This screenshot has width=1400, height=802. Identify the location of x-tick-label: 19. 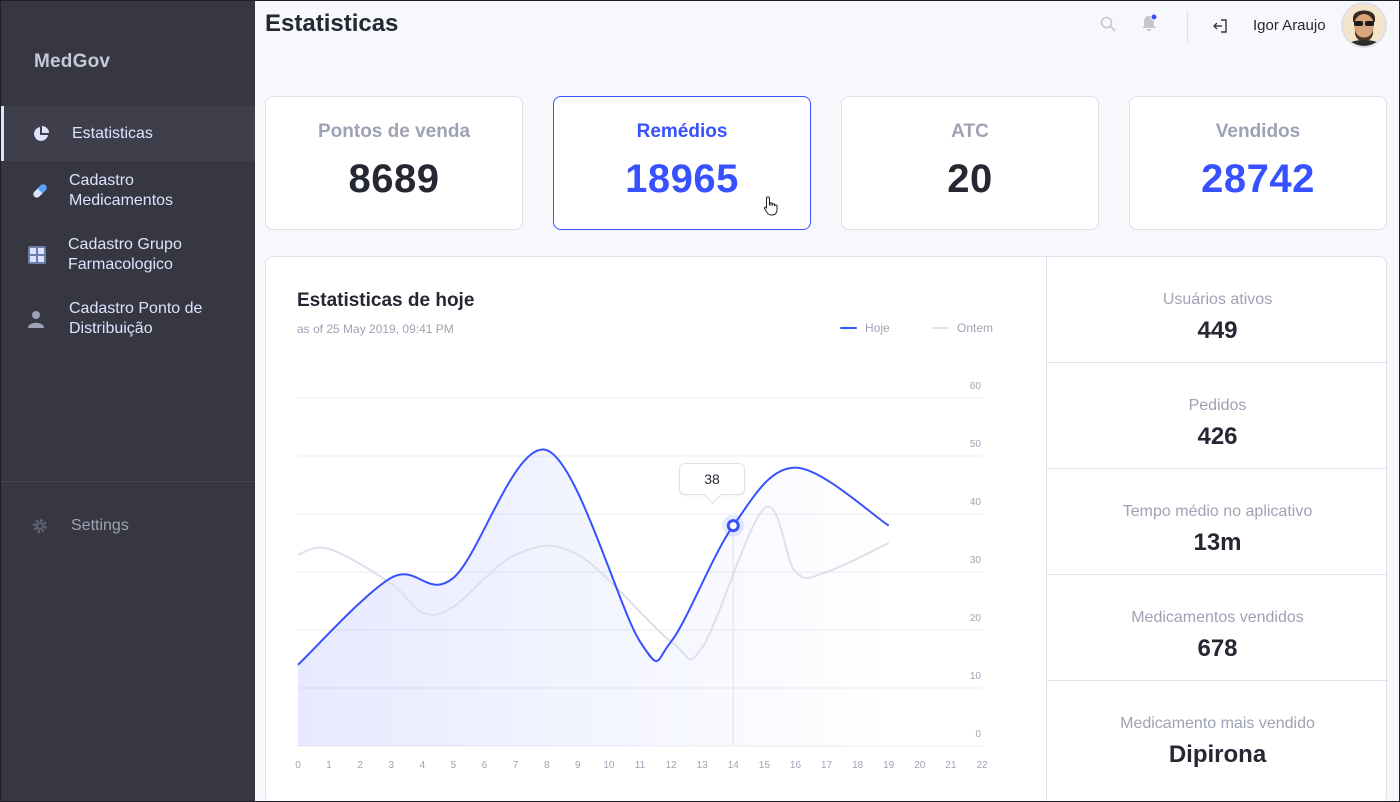
(889, 765).